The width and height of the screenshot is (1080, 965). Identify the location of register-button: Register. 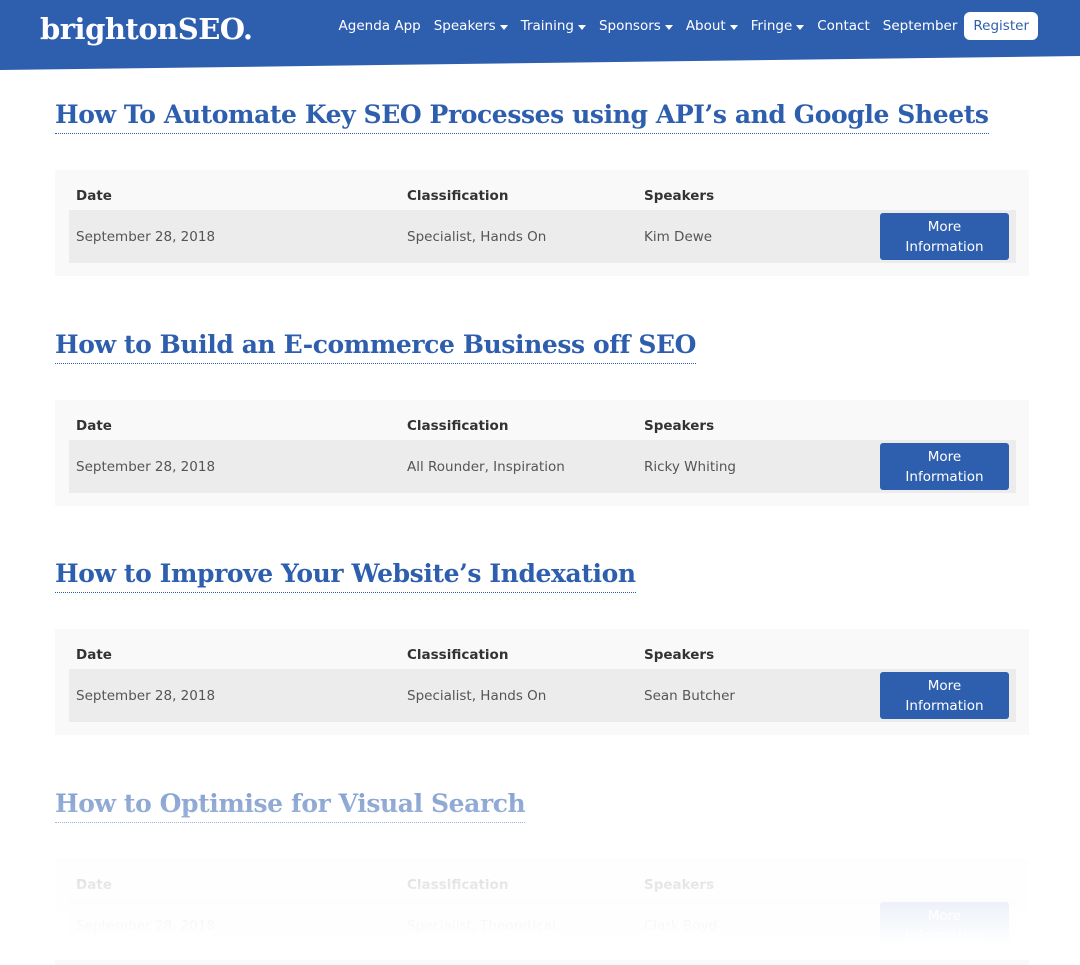
(1001, 26).